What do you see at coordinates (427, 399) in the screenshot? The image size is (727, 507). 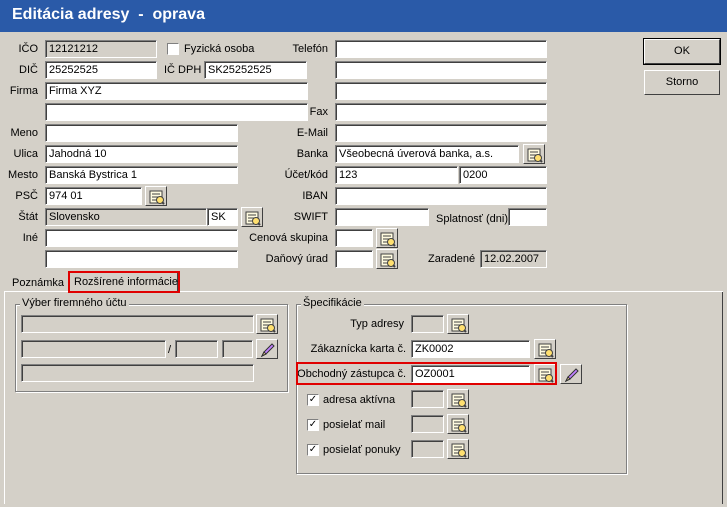 I see `aktivna-field` at bounding box center [427, 399].